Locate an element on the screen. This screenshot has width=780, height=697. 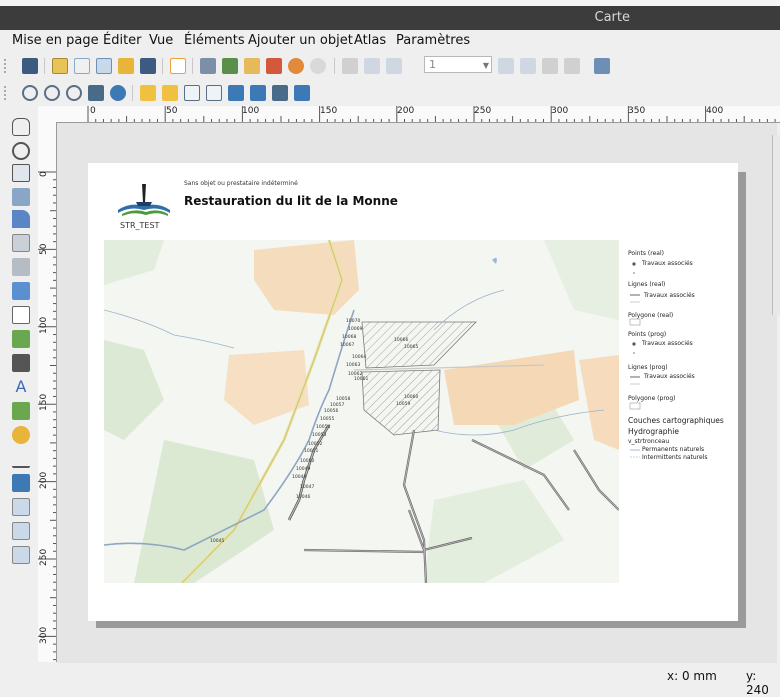
menu-ajouter-objet: Ajouter un objet is located at coordinates (300, 40).